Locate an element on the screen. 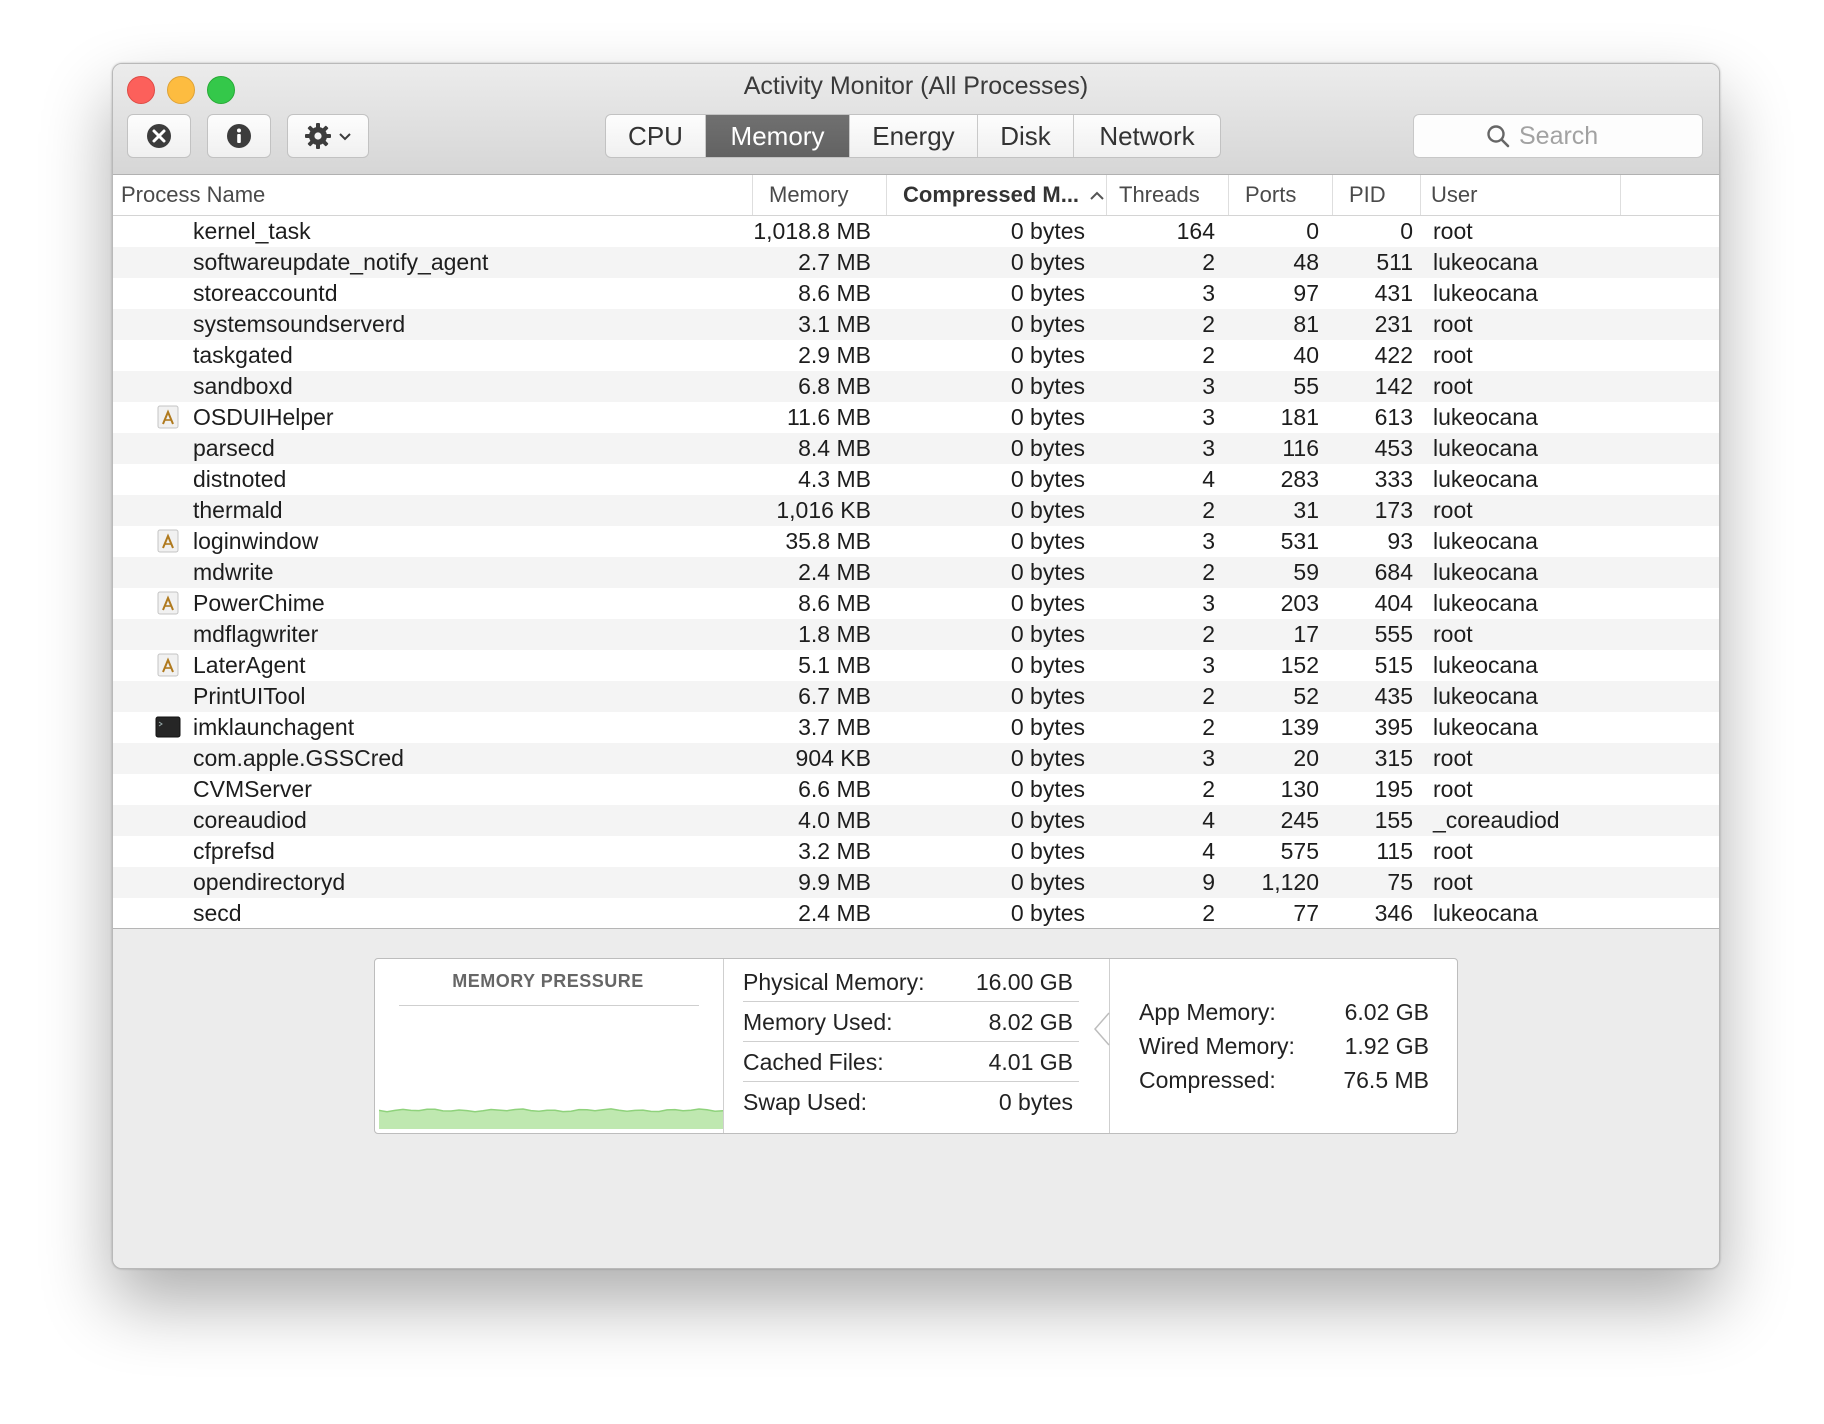 This screenshot has width=1824, height=1424. table-row: kernel_task 1,018.8 MB 0 bytes 164 0 0 root is located at coordinates (916, 231).